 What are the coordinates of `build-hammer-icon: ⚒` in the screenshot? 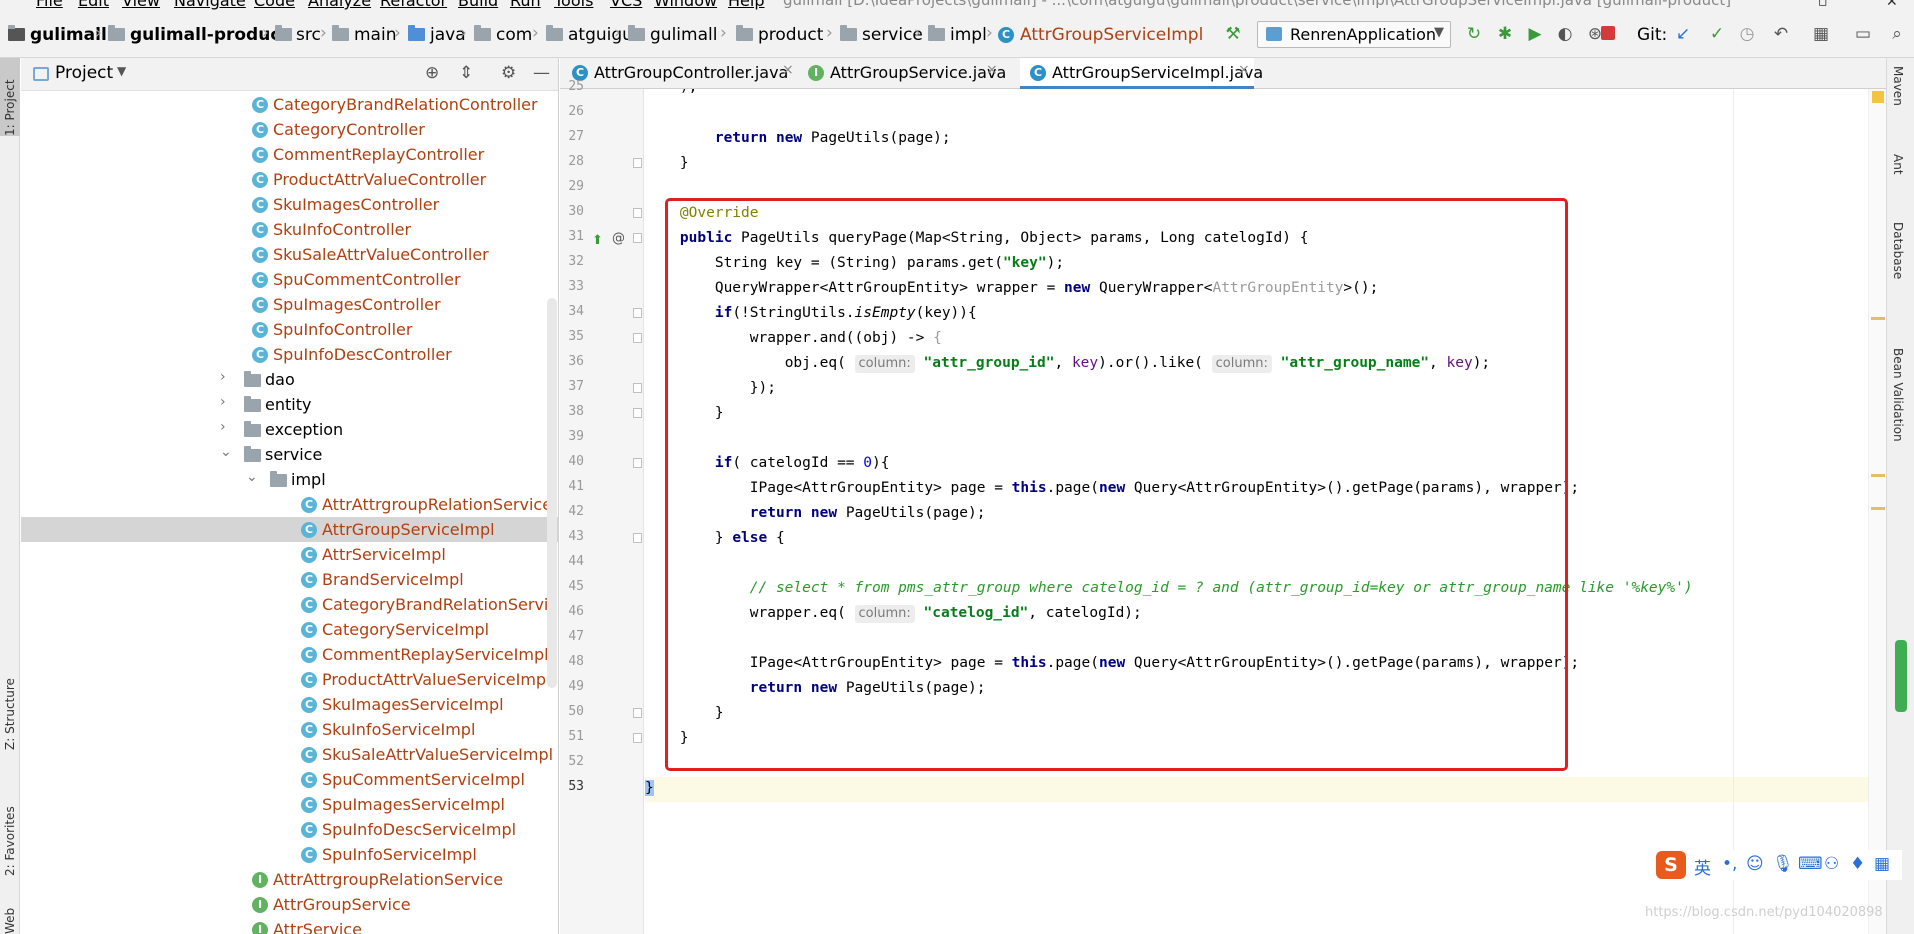 It's located at (1233, 34).